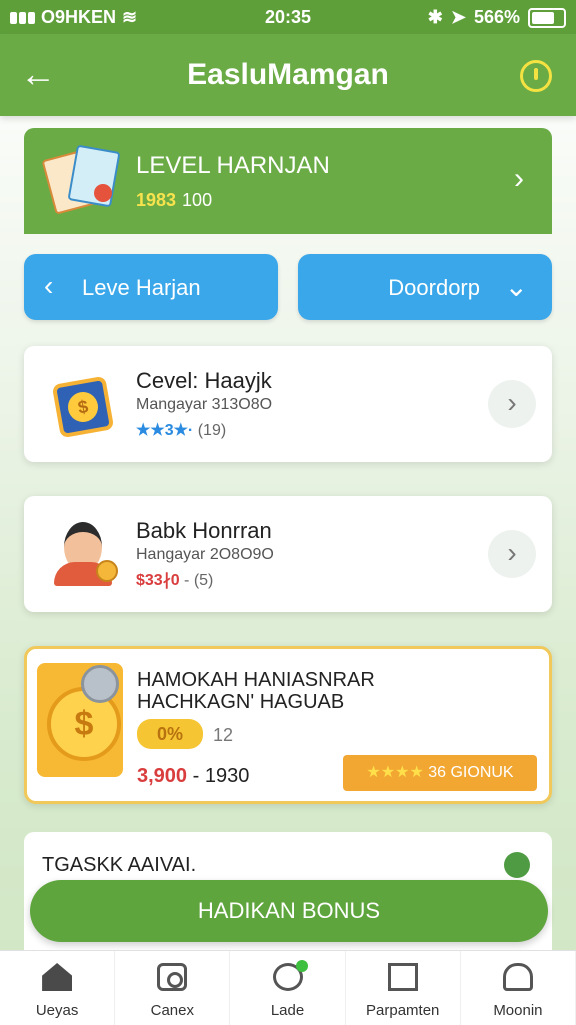  Describe the element at coordinates (496, 17) in the screenshot. I see `battery-percent: 566%` at that location.